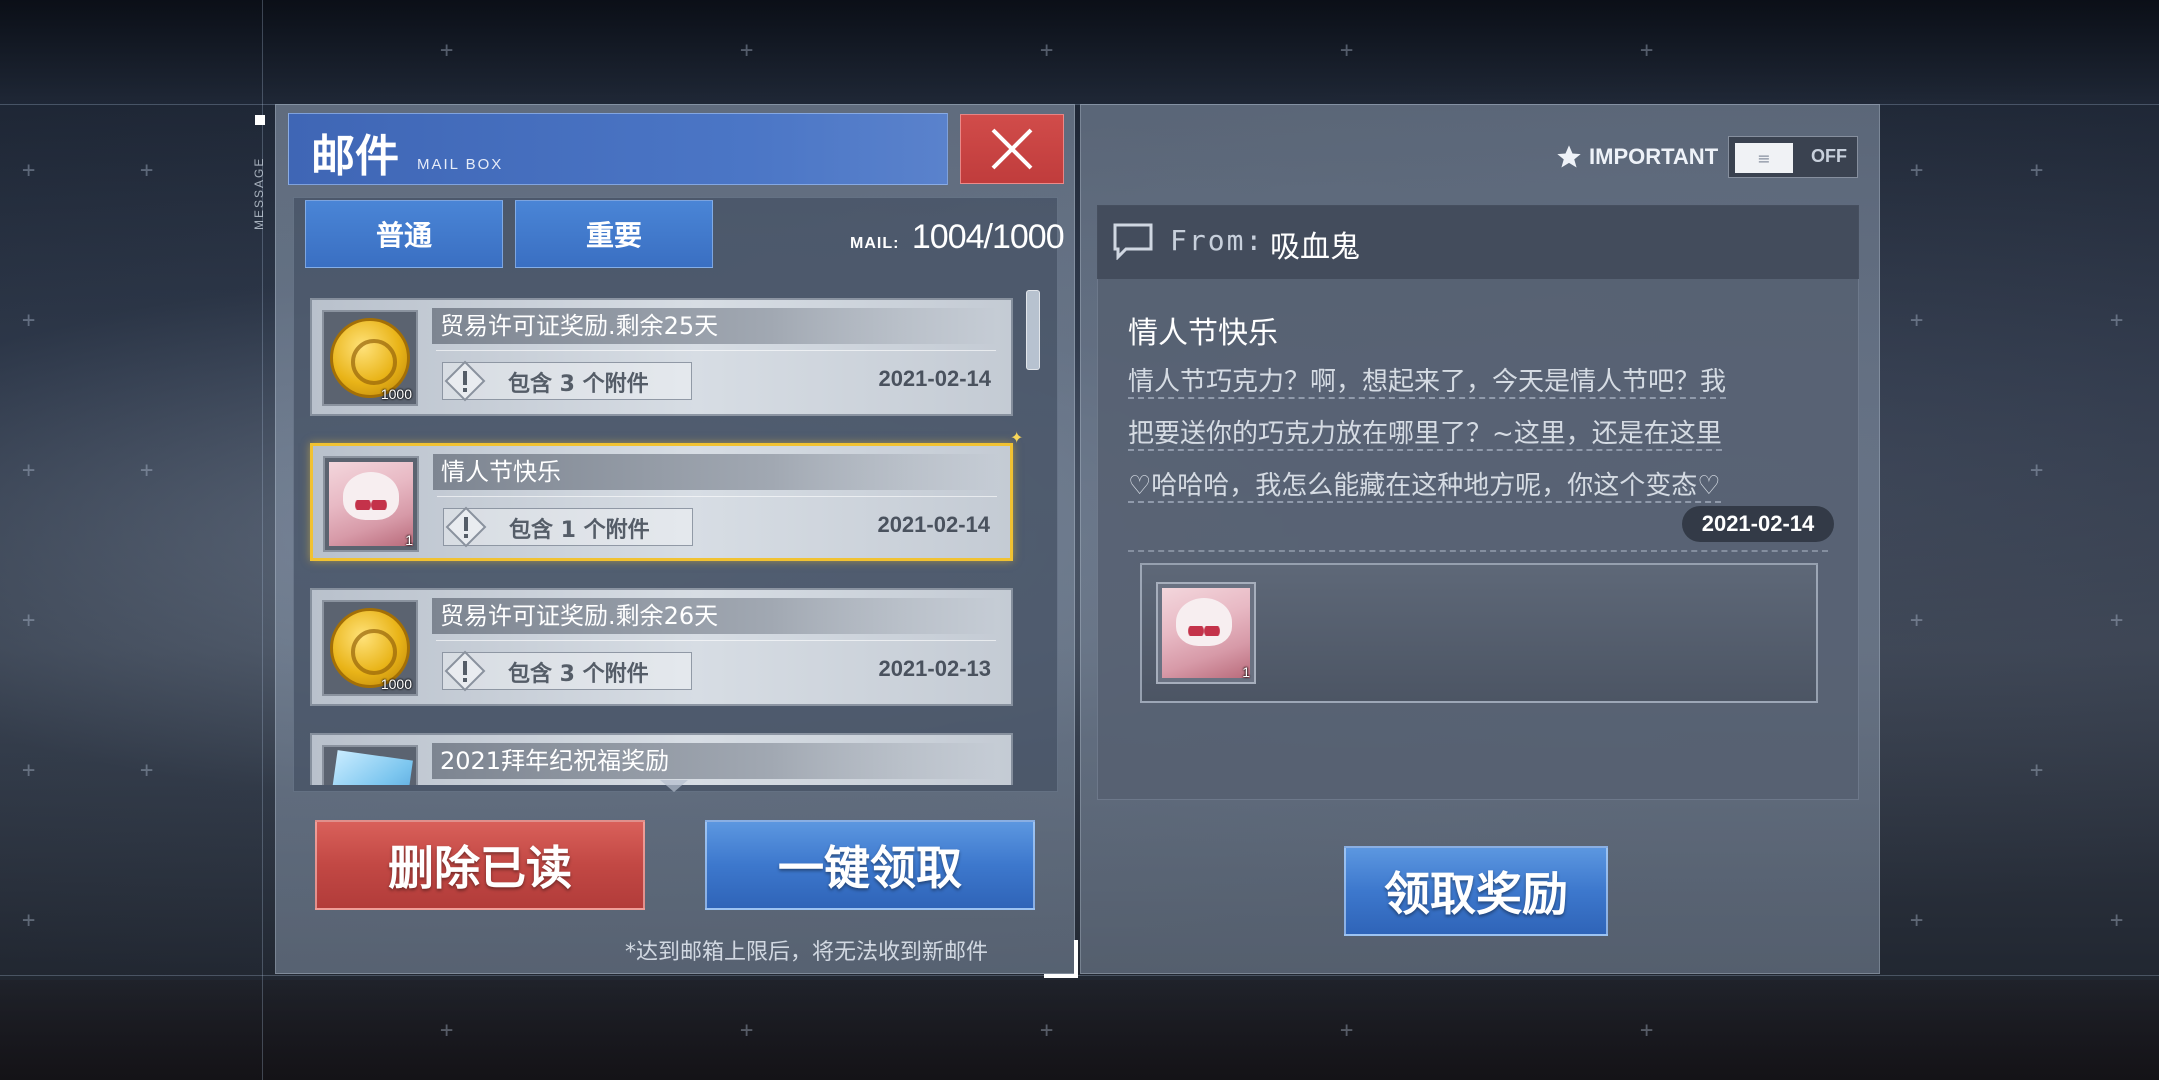 Image resolution: width=2159 pixels, height=1080 pixels. Describe the element at coordinates (1133, 241) in the screenshot. I see `message-bubble-icon` at that location.